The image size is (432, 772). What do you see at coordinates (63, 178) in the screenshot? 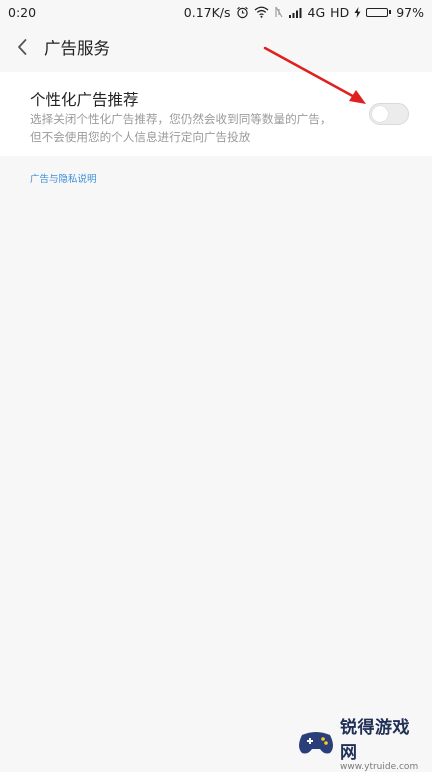
I see `ad-privacy-link: 广告与隐私说明` at bounding box center [63, 178].